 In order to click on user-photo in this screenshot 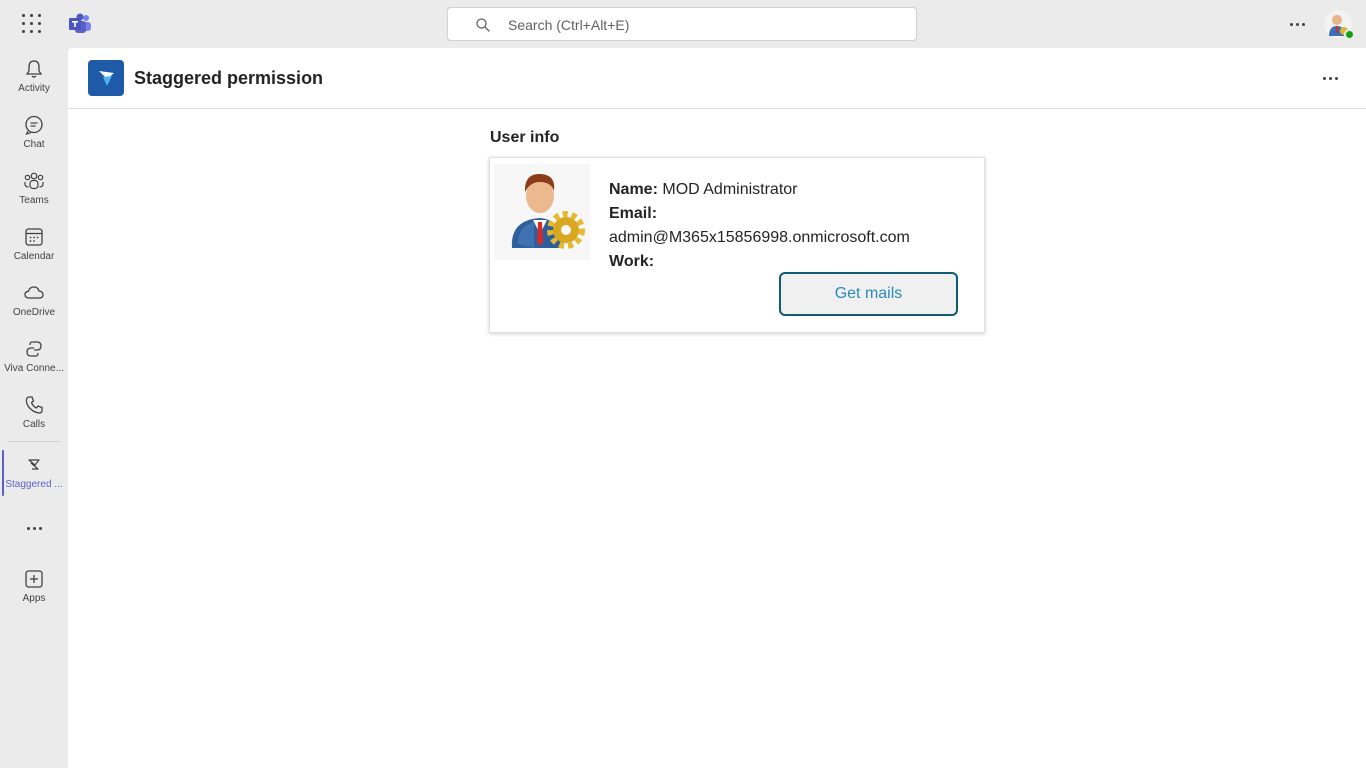, I will do `click(542, 212)`.